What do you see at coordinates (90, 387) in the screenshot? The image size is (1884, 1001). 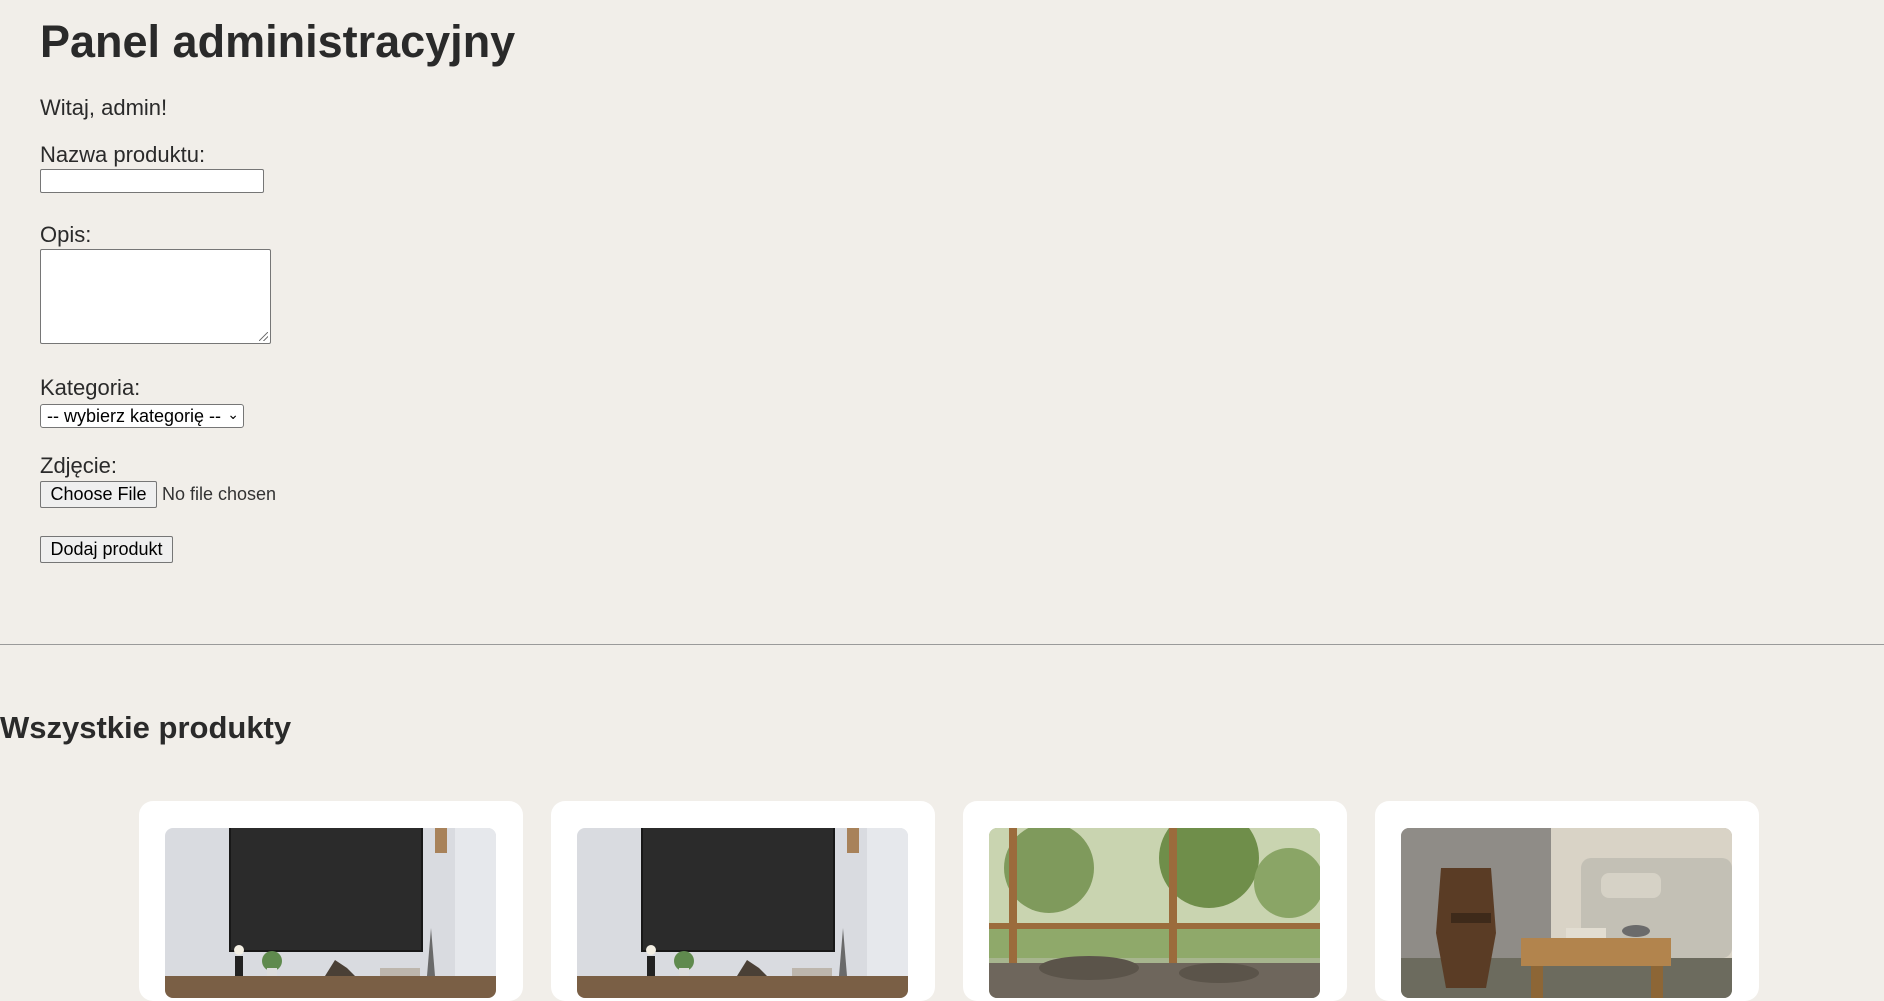 I see `category-label: Kategoria:` at bounding box center [90, 387].